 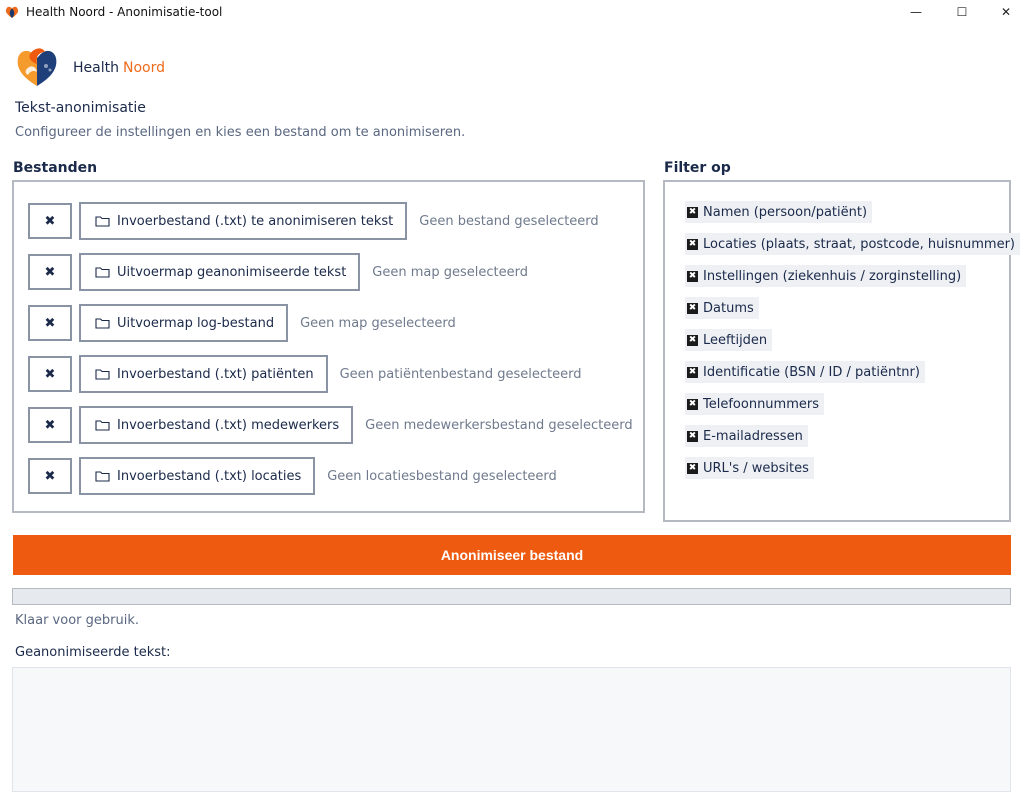 What do you see at coordinates (450, 272) in the screenshot?
I see `output-text-status: Geen map geselecteerd` at bounding box center [450, 272].